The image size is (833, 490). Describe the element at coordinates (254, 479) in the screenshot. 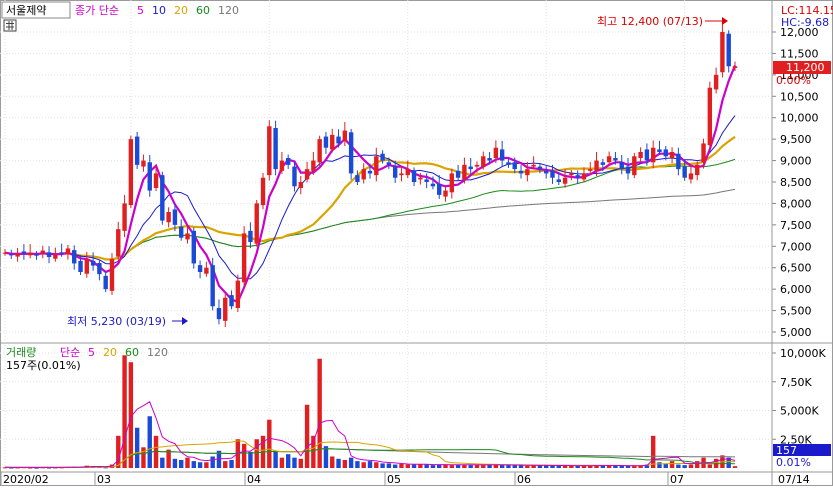

I see `x-tick-label: 04` at that location.